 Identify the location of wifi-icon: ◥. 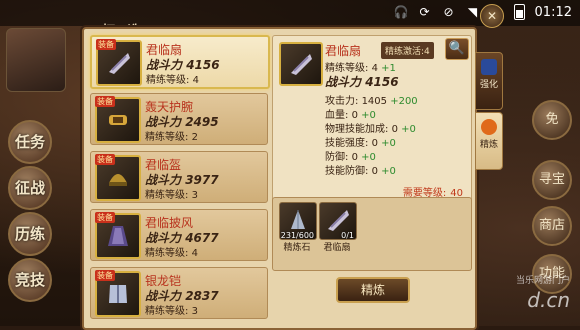
(472, 12).